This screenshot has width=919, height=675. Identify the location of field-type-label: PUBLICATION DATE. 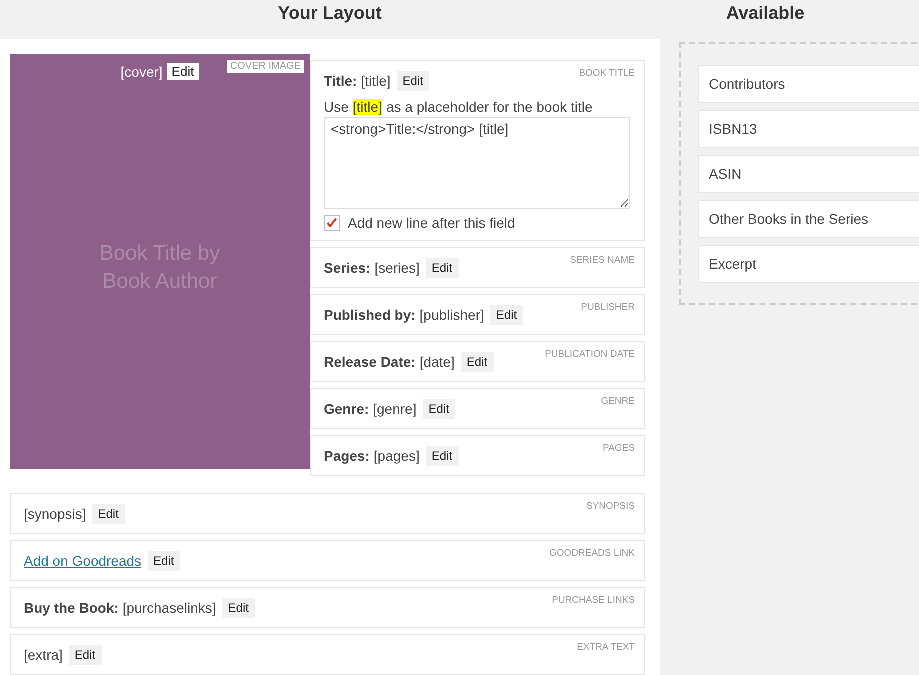
(590, 354).